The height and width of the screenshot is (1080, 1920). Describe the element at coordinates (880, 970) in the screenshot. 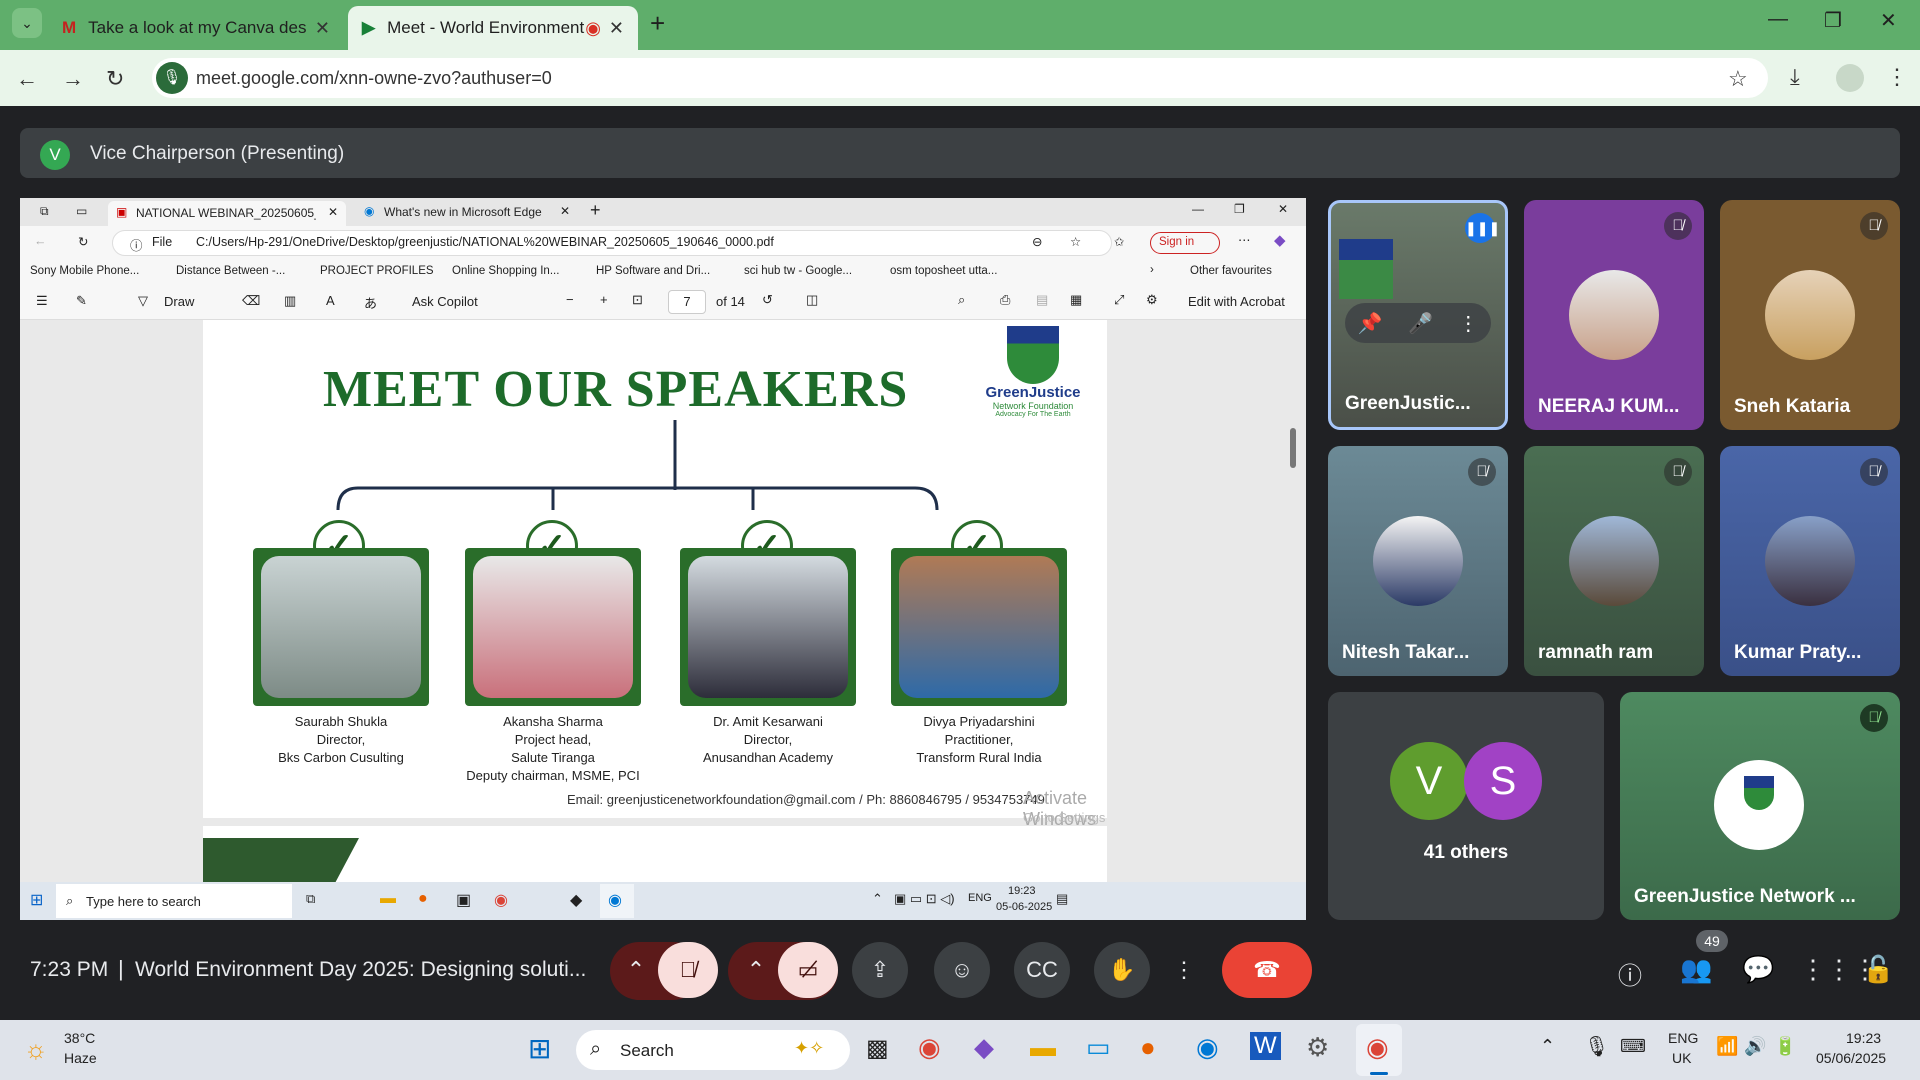

I see `present-screen-button: ⇪` at that location.